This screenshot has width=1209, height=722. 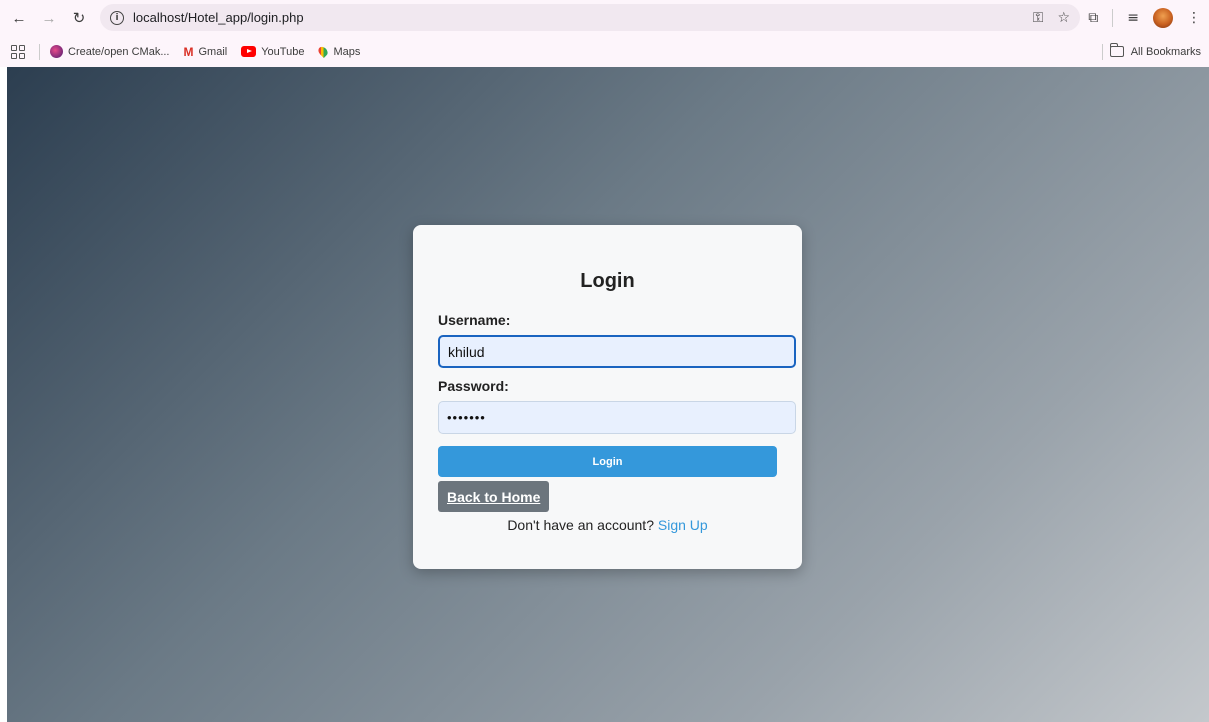 What do you see at coordinates (1165, 51) in the screenshot?
I see `all-bookmarks-label: All Bookmarks` at bounding box center [1165, 51].